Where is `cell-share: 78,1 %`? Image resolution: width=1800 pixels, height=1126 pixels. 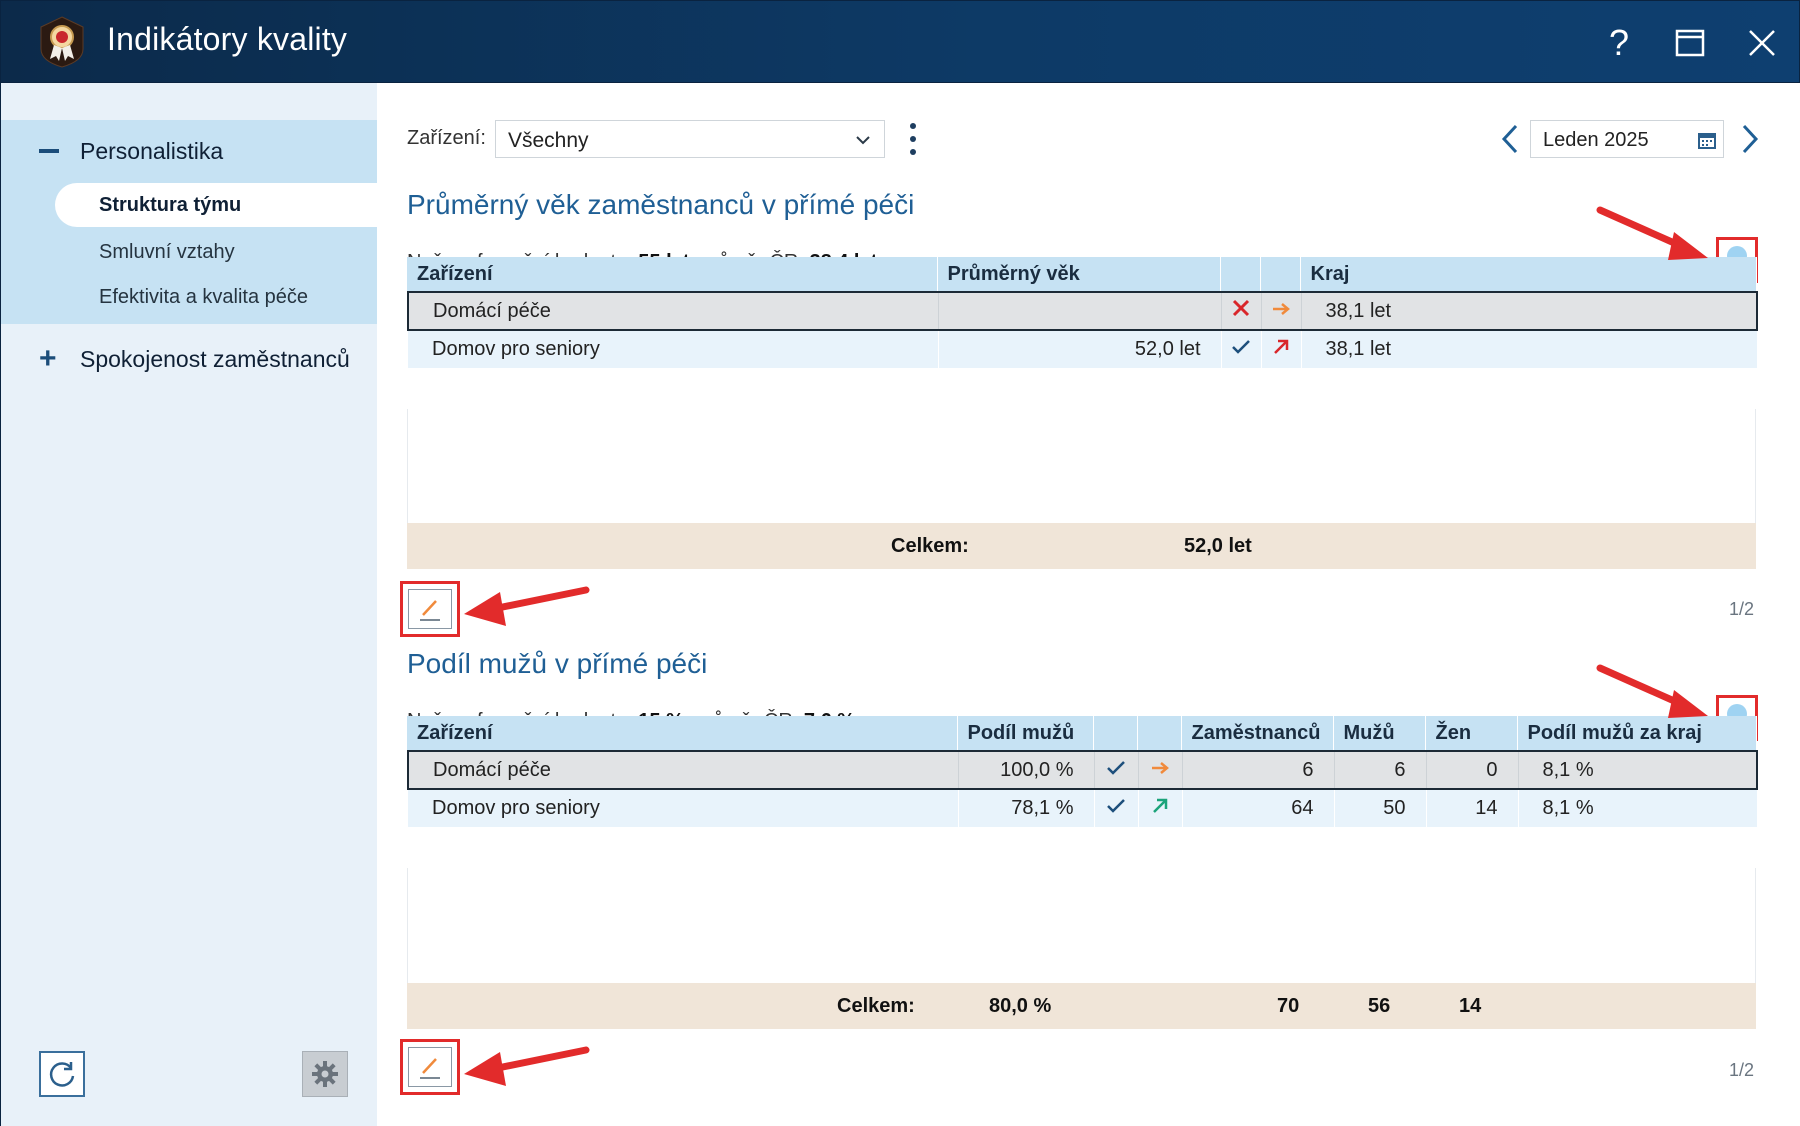
cell-share: 78,1 % is located at coordinates (1026, 808).